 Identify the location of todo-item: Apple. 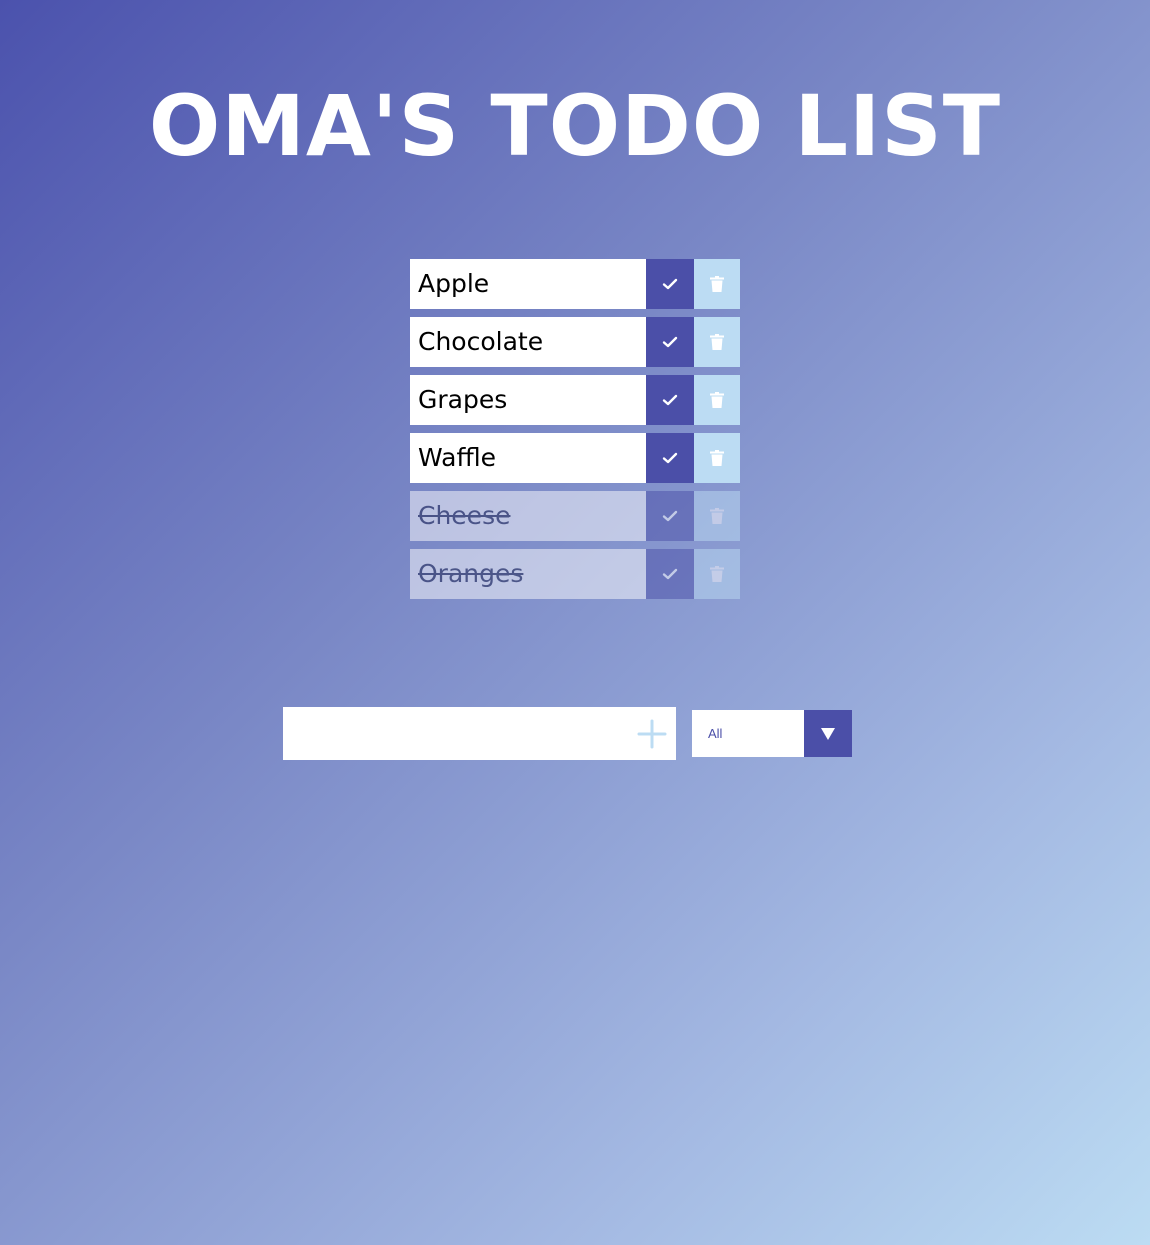
(575, 284).